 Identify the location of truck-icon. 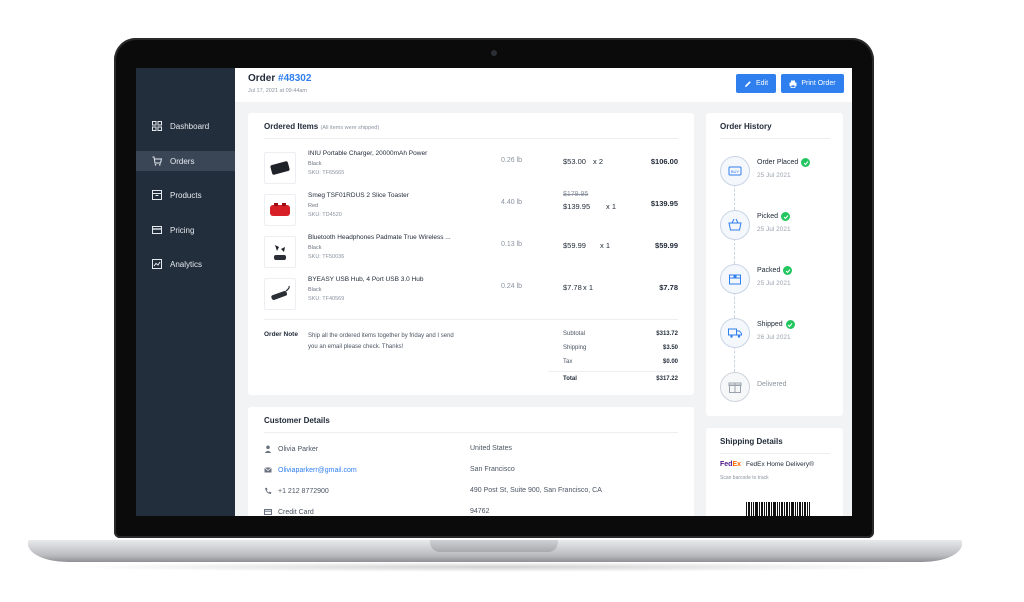
(735, 333).